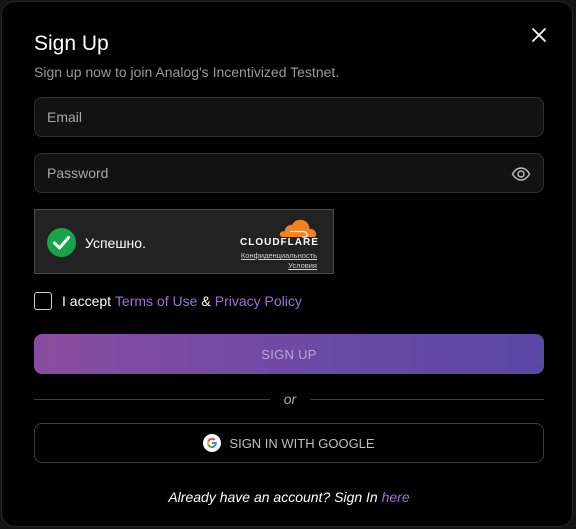 This screenshot has width=576, height=529. Describe the element at coordinates (267, 117) in the screenshot. I see `email-input` at that location.